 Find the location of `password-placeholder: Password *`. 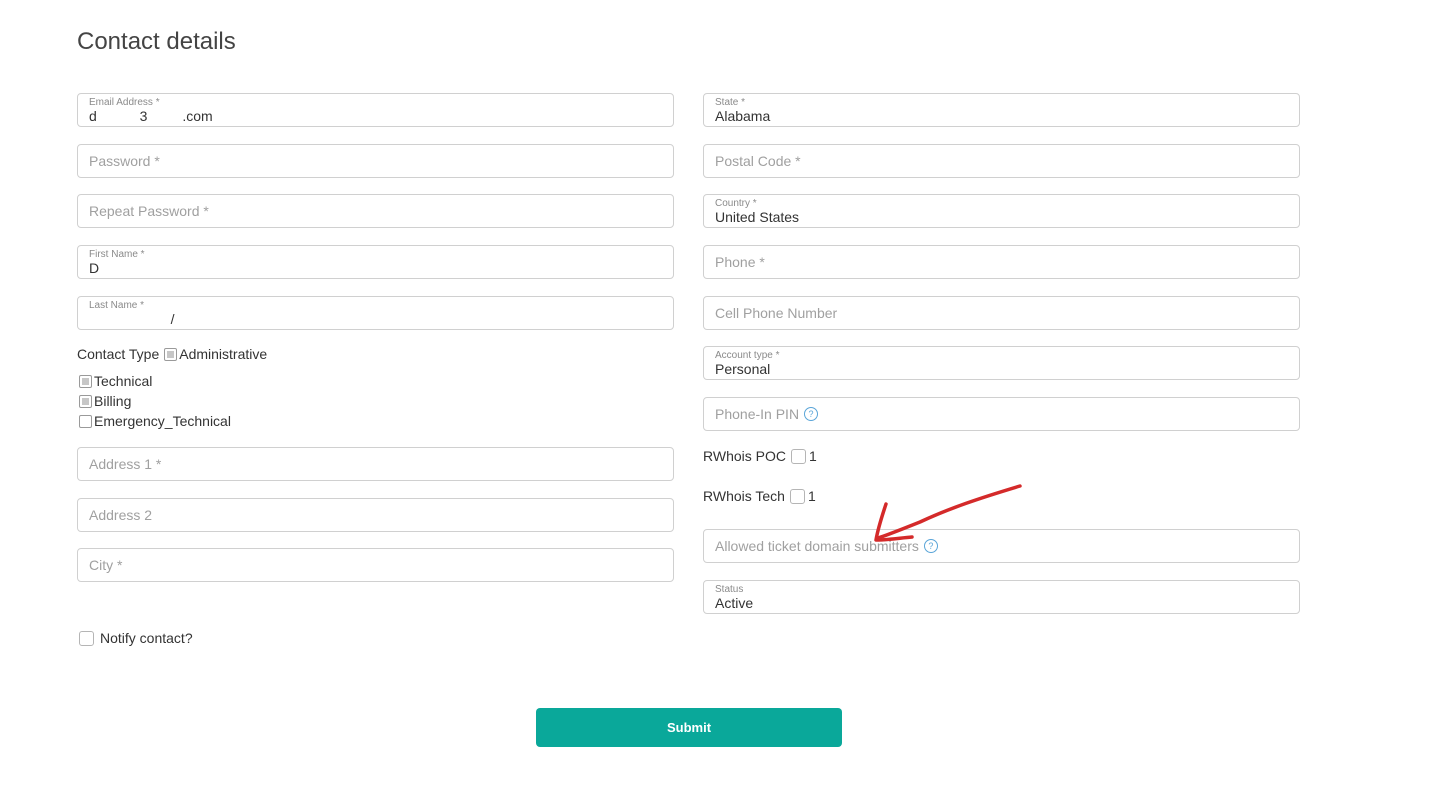

password-placeholder: Password * is located at coordinates (124, 161).